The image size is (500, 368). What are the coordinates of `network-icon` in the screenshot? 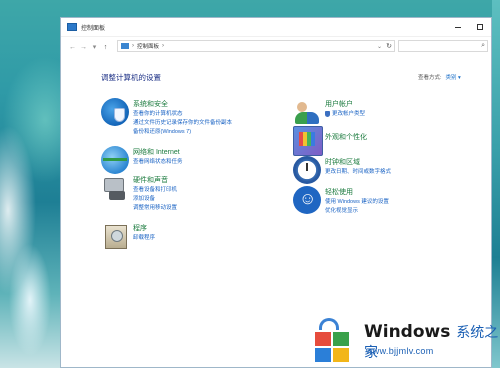 It's located at (115, 160).